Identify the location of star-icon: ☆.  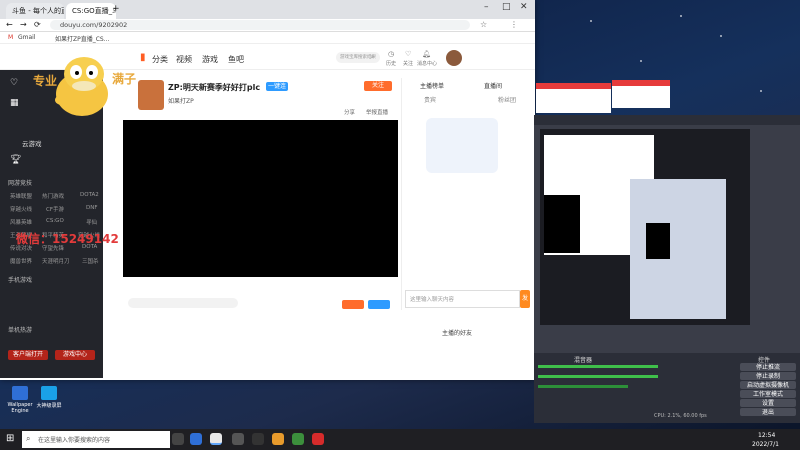
(483, 24).